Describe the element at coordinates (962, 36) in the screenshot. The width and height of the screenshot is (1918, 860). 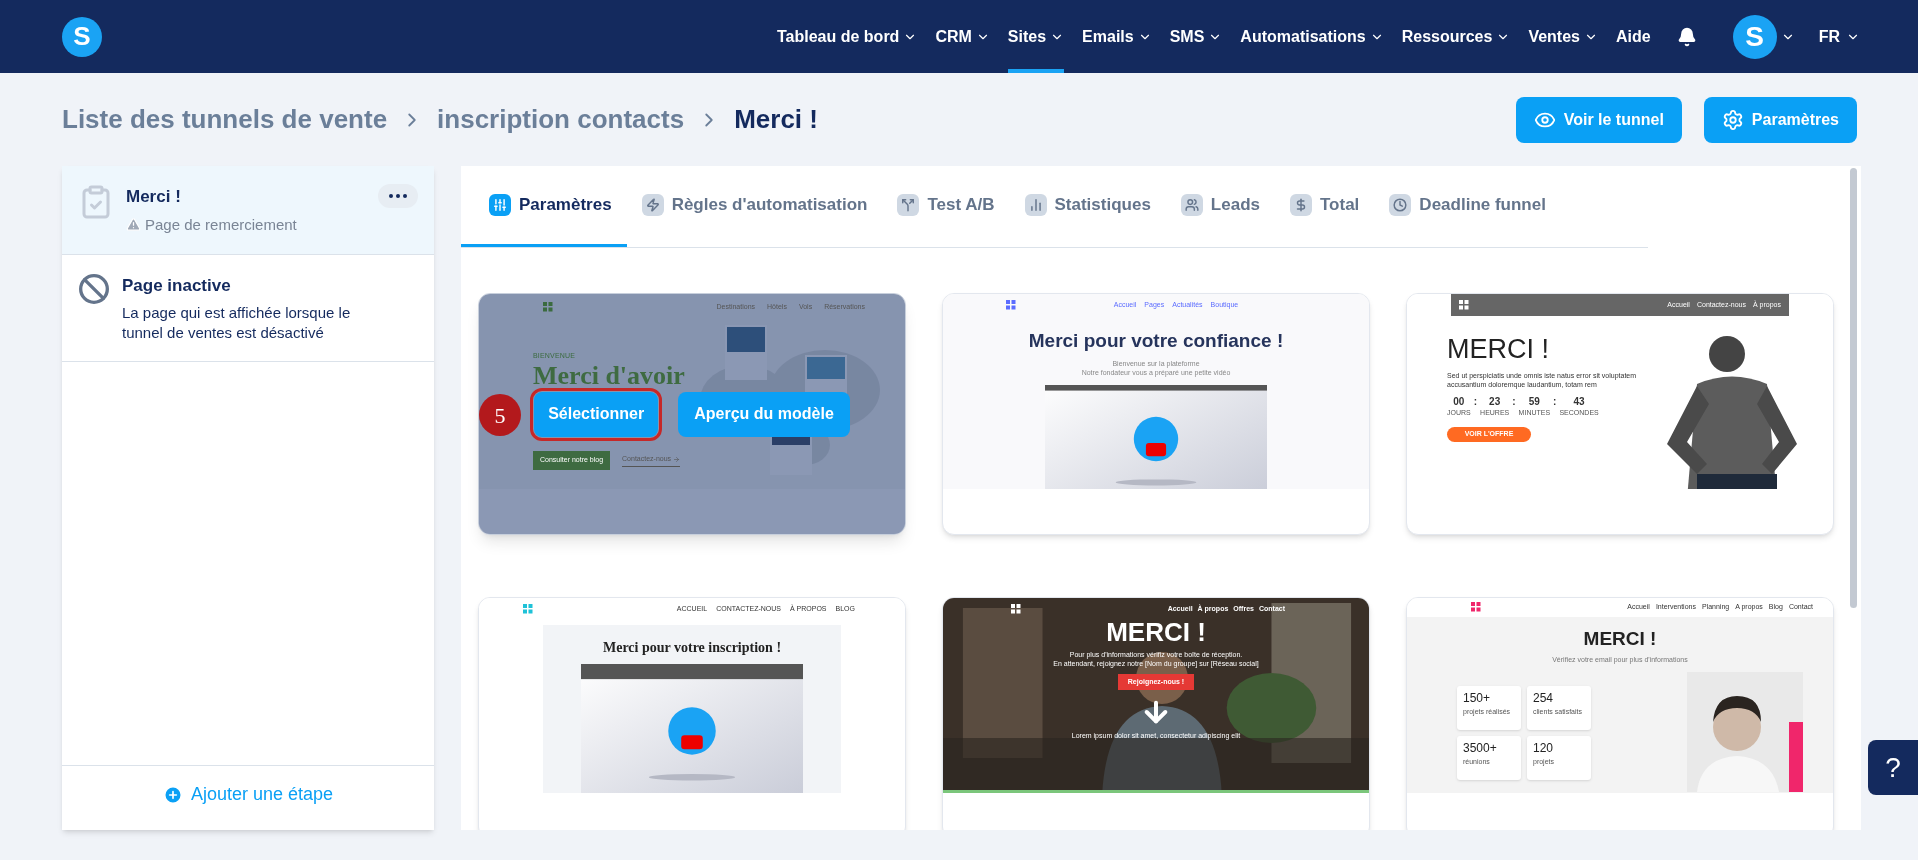
I see `nav-item: CRM` at that location.